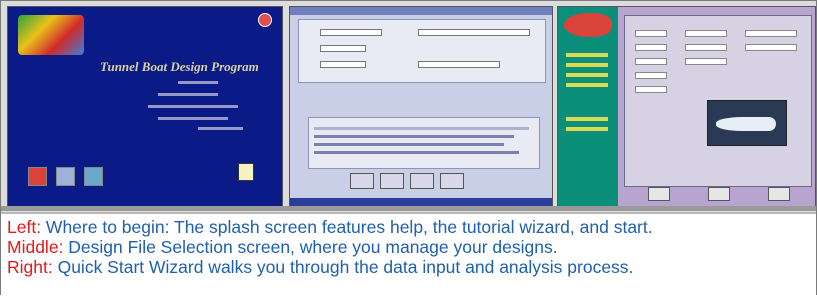 This screenshot has height=296, width=817. Describe the element at coordinates (246, 172) in the screenshot. I see `printer-icon` at that location.